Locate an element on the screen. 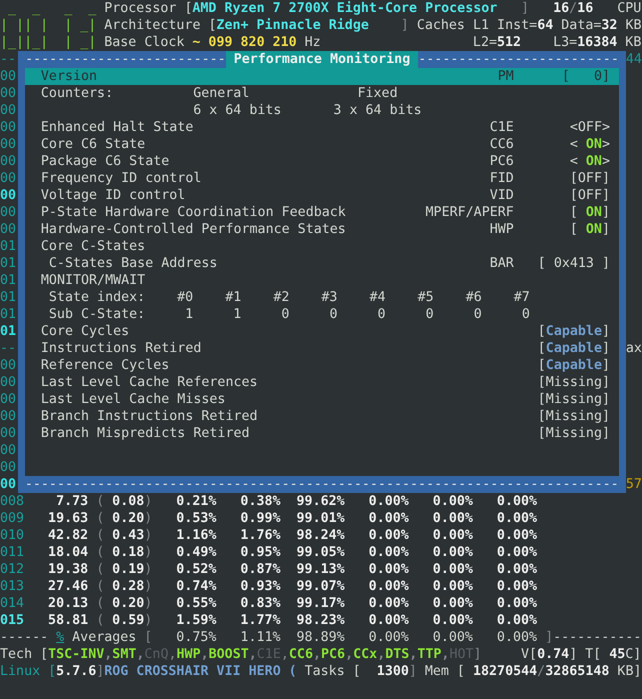 The image size is (642, 699). key-label: PC6 is located at coordinates (502, 161).